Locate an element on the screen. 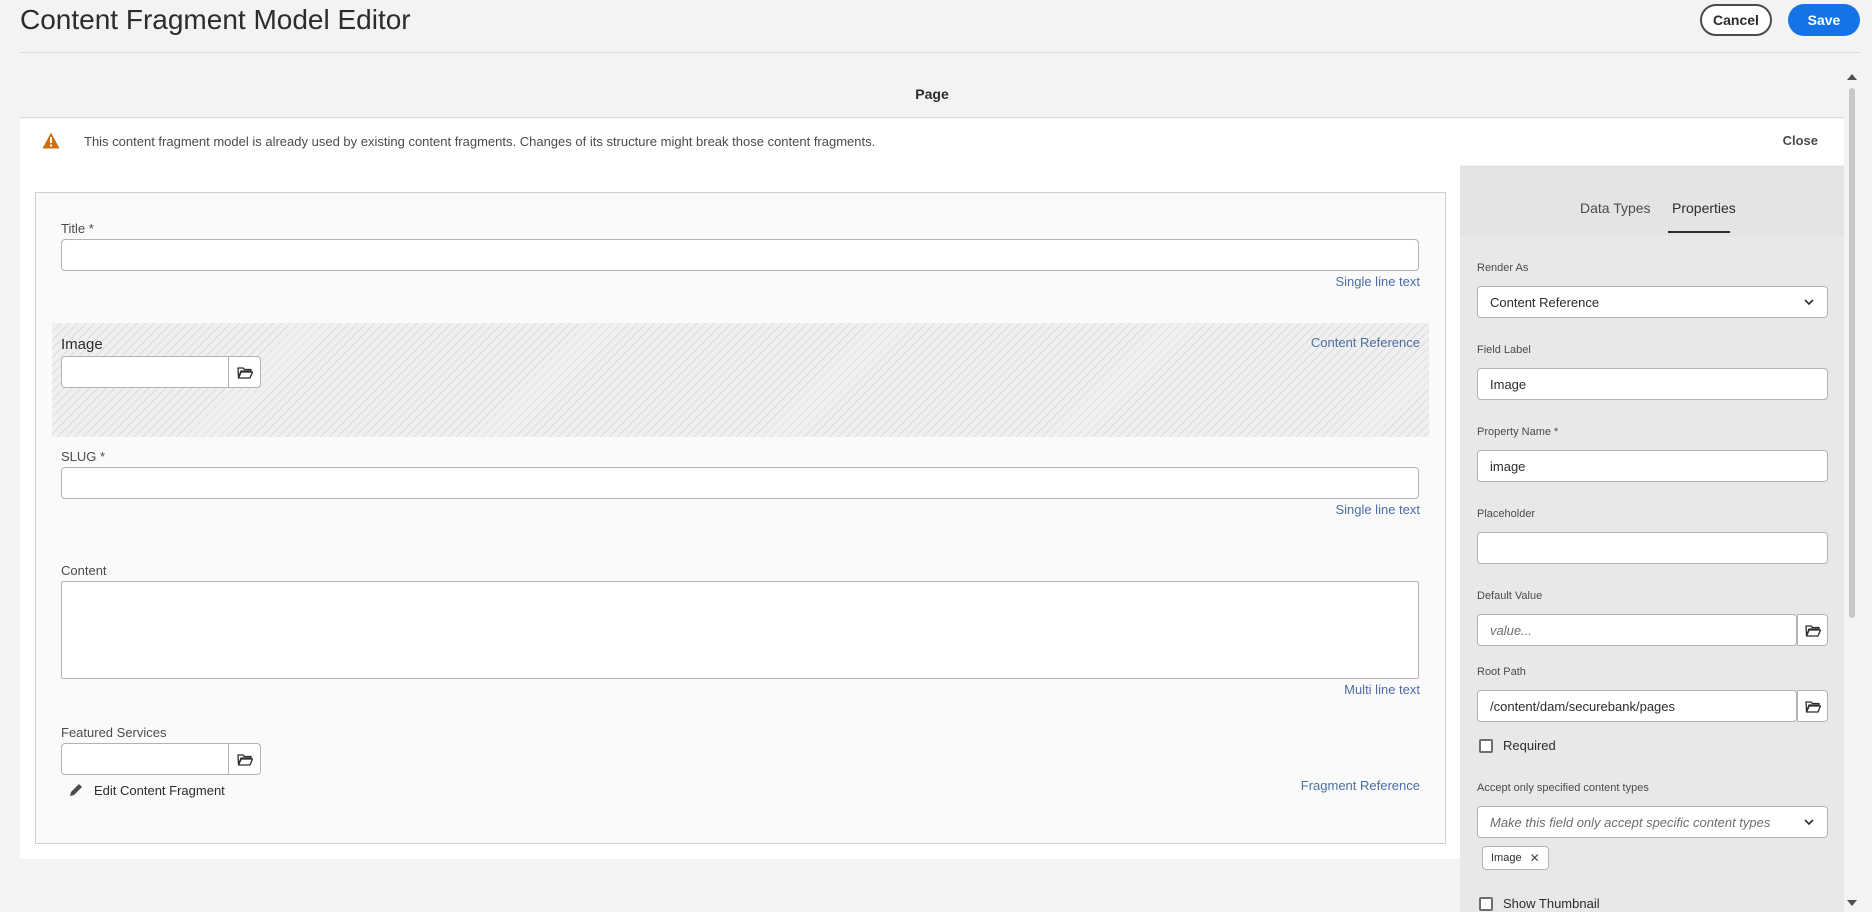 This screenshot has width=1872, height=912. slug-field-label: SLUG * is located at coordinates (83, 456).